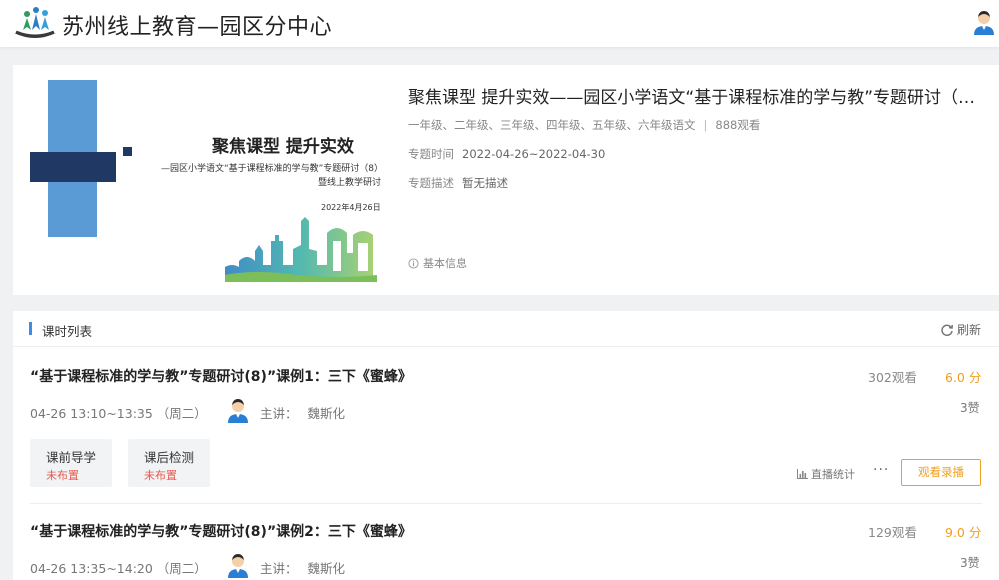 This screenshot has width=999, height=580. I want to click on site-title: 苏州线上教育—园区分中心, so click(197, 27).